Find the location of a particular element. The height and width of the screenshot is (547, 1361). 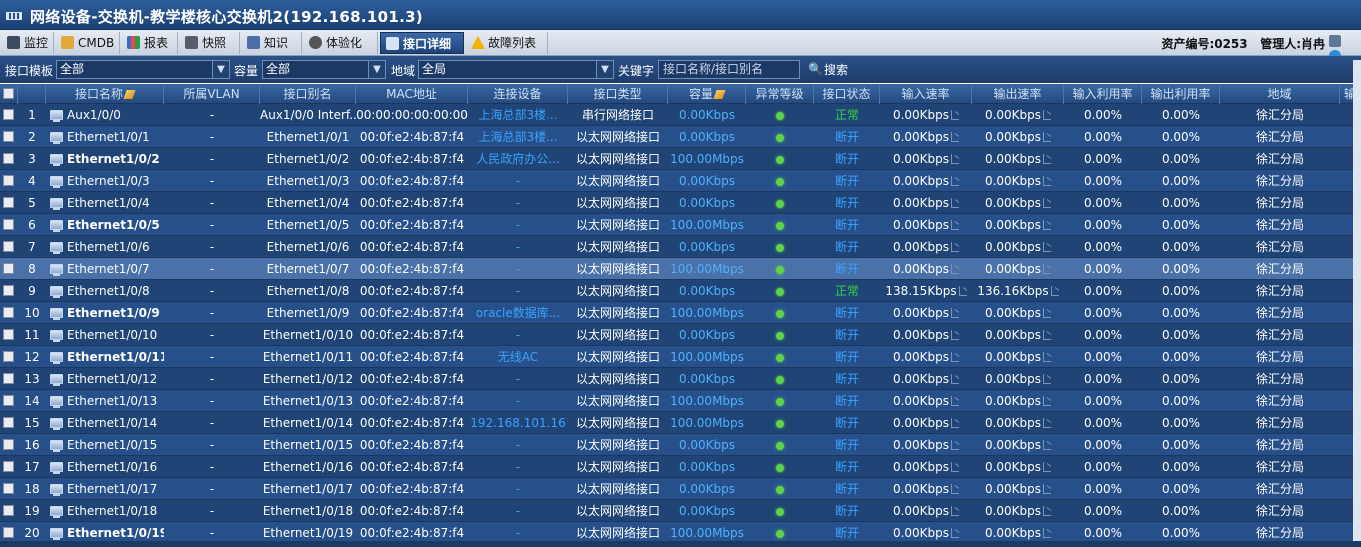

interface-name: Ethernet1/0/17 is located at coordinates (105, 489).